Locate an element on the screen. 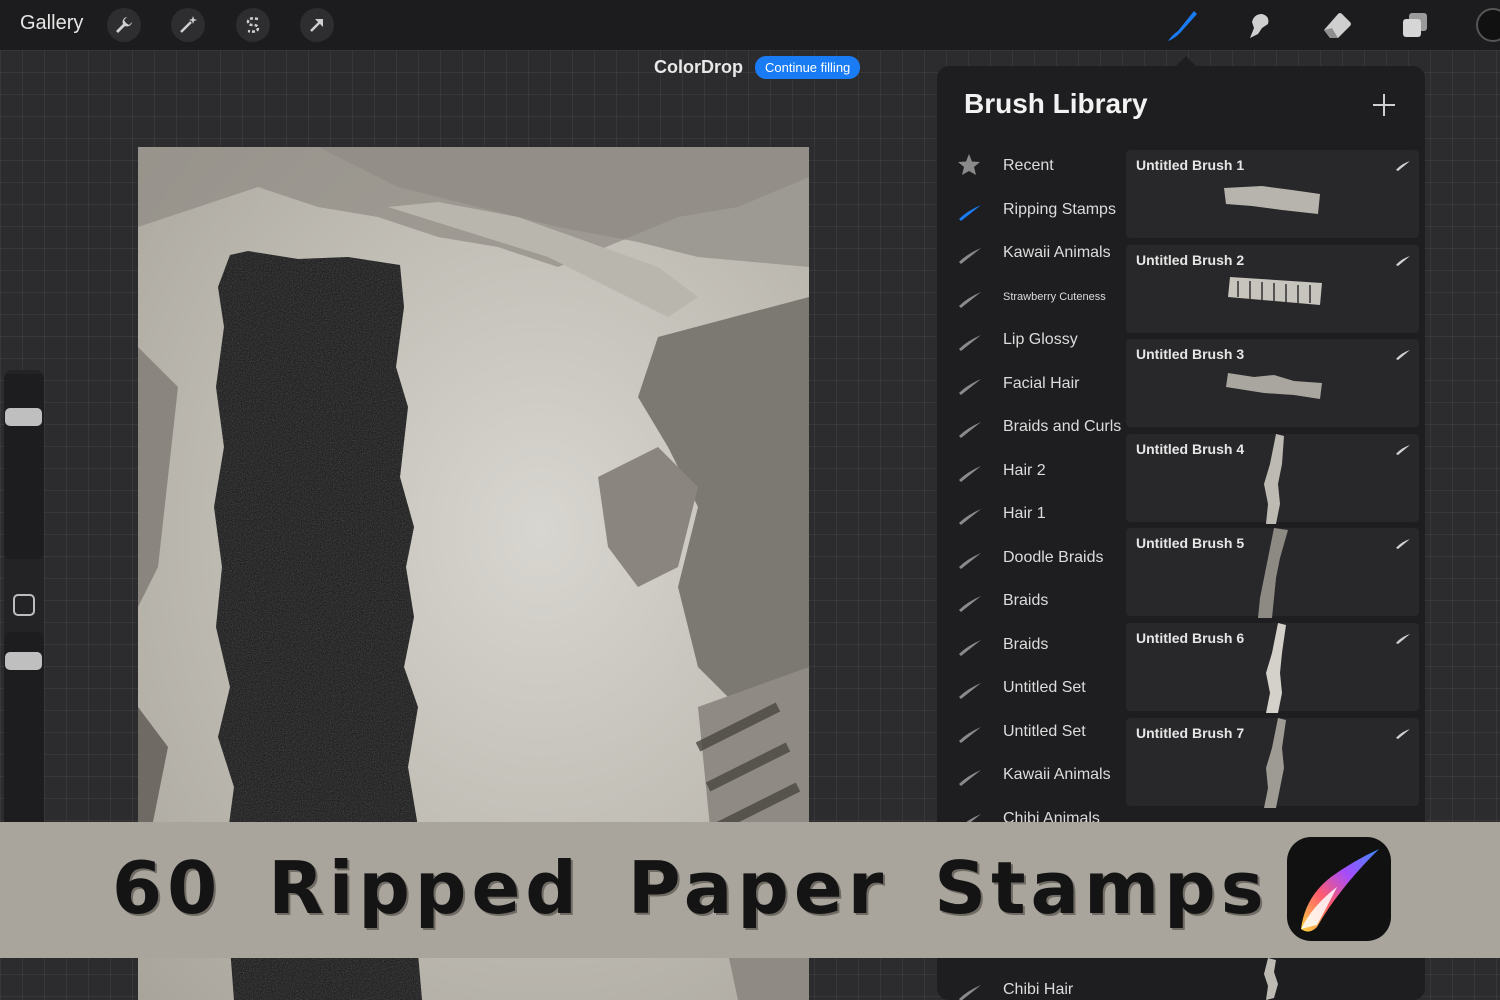 The height and width of the screenshot is (1000, 1500). brush-set-label: Doodle Braids is located at coordinates (1053, 557).